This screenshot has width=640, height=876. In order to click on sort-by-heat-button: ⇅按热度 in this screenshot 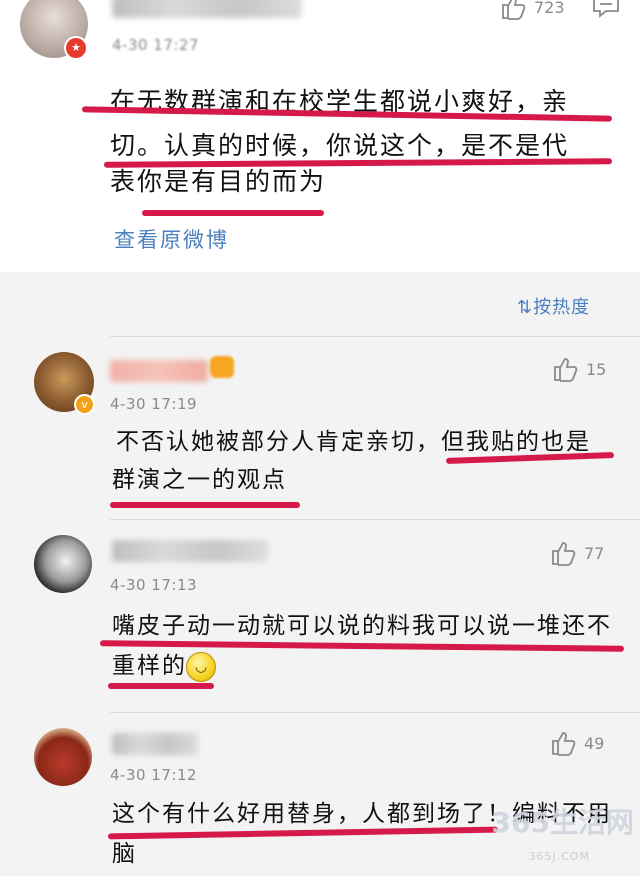, I will do `click(553, 306)`.